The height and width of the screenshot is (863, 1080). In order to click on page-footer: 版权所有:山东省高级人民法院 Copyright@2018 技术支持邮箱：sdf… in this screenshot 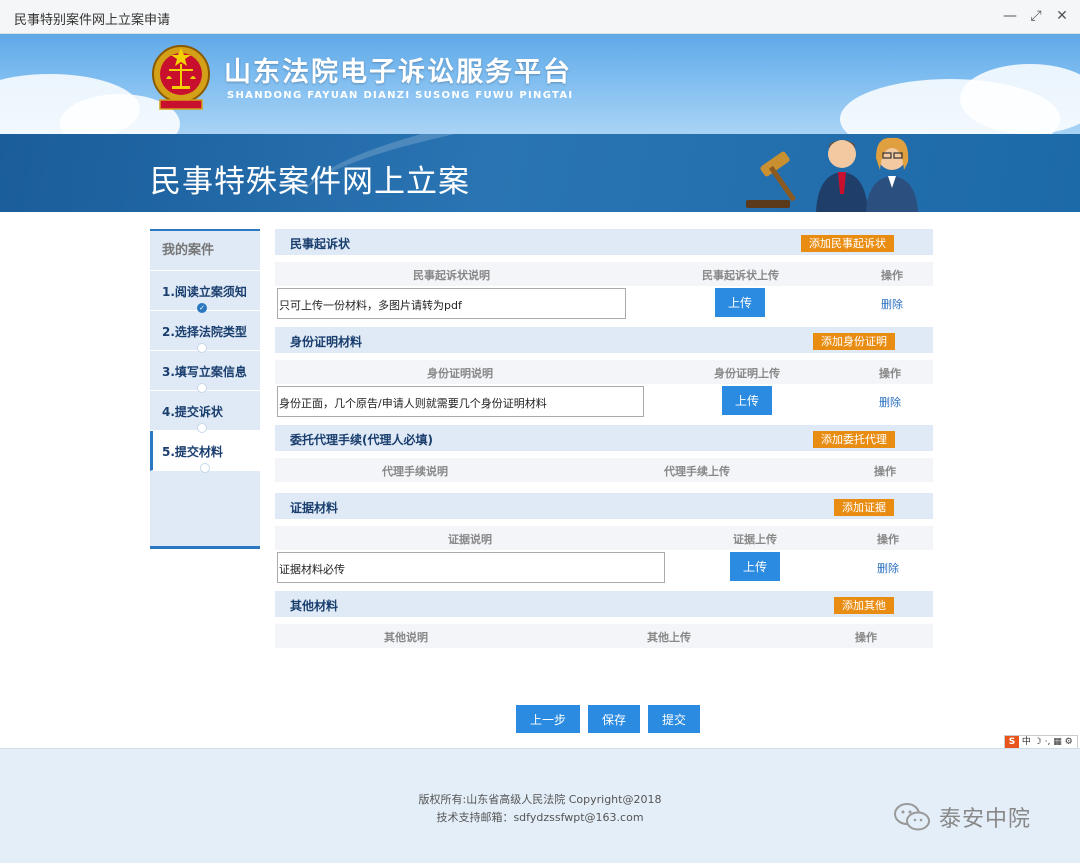, I will do `click(540, 805)`.